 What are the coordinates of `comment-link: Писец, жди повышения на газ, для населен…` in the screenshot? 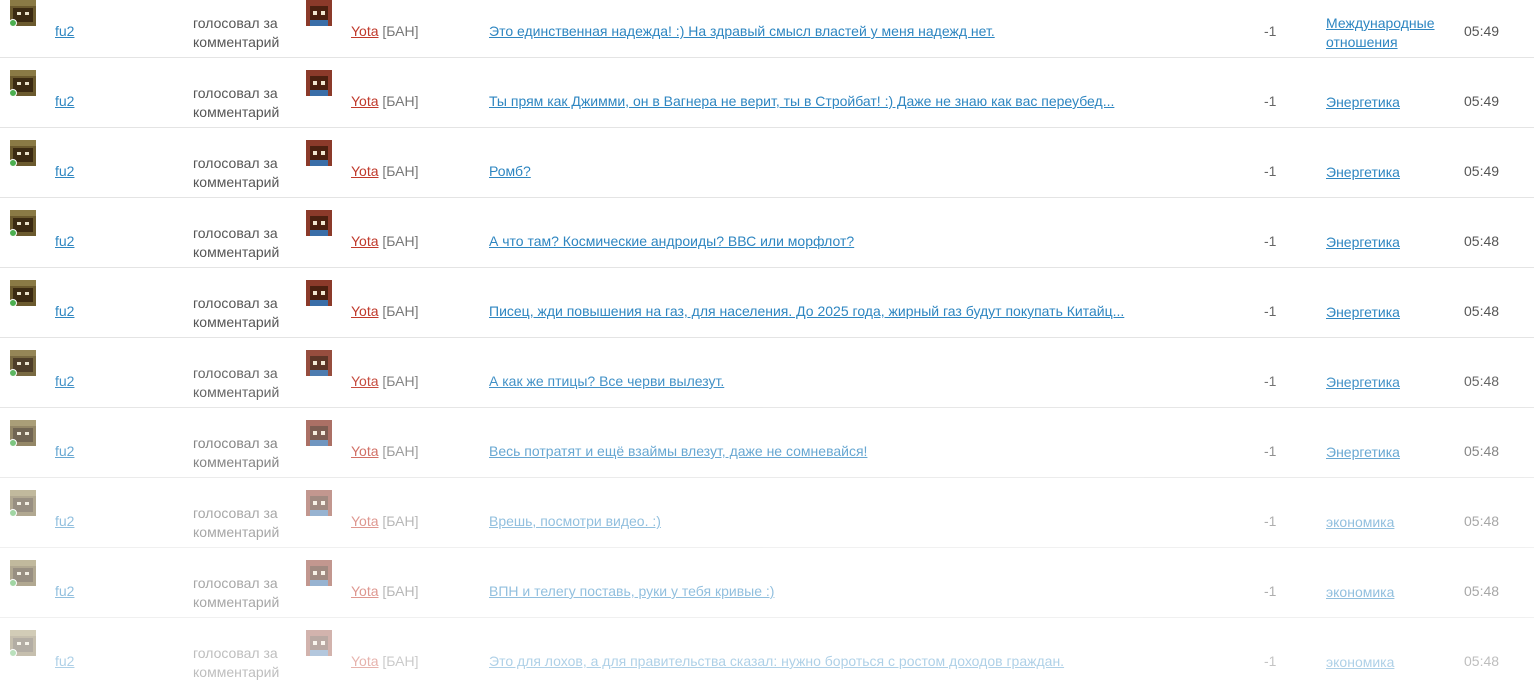 It's located at (861, 311).